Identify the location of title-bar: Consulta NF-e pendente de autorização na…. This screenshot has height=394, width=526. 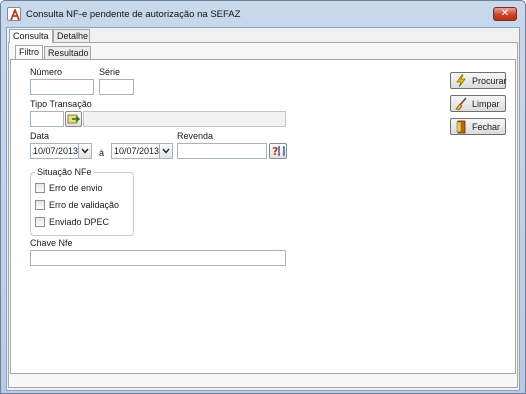
(263, 14).